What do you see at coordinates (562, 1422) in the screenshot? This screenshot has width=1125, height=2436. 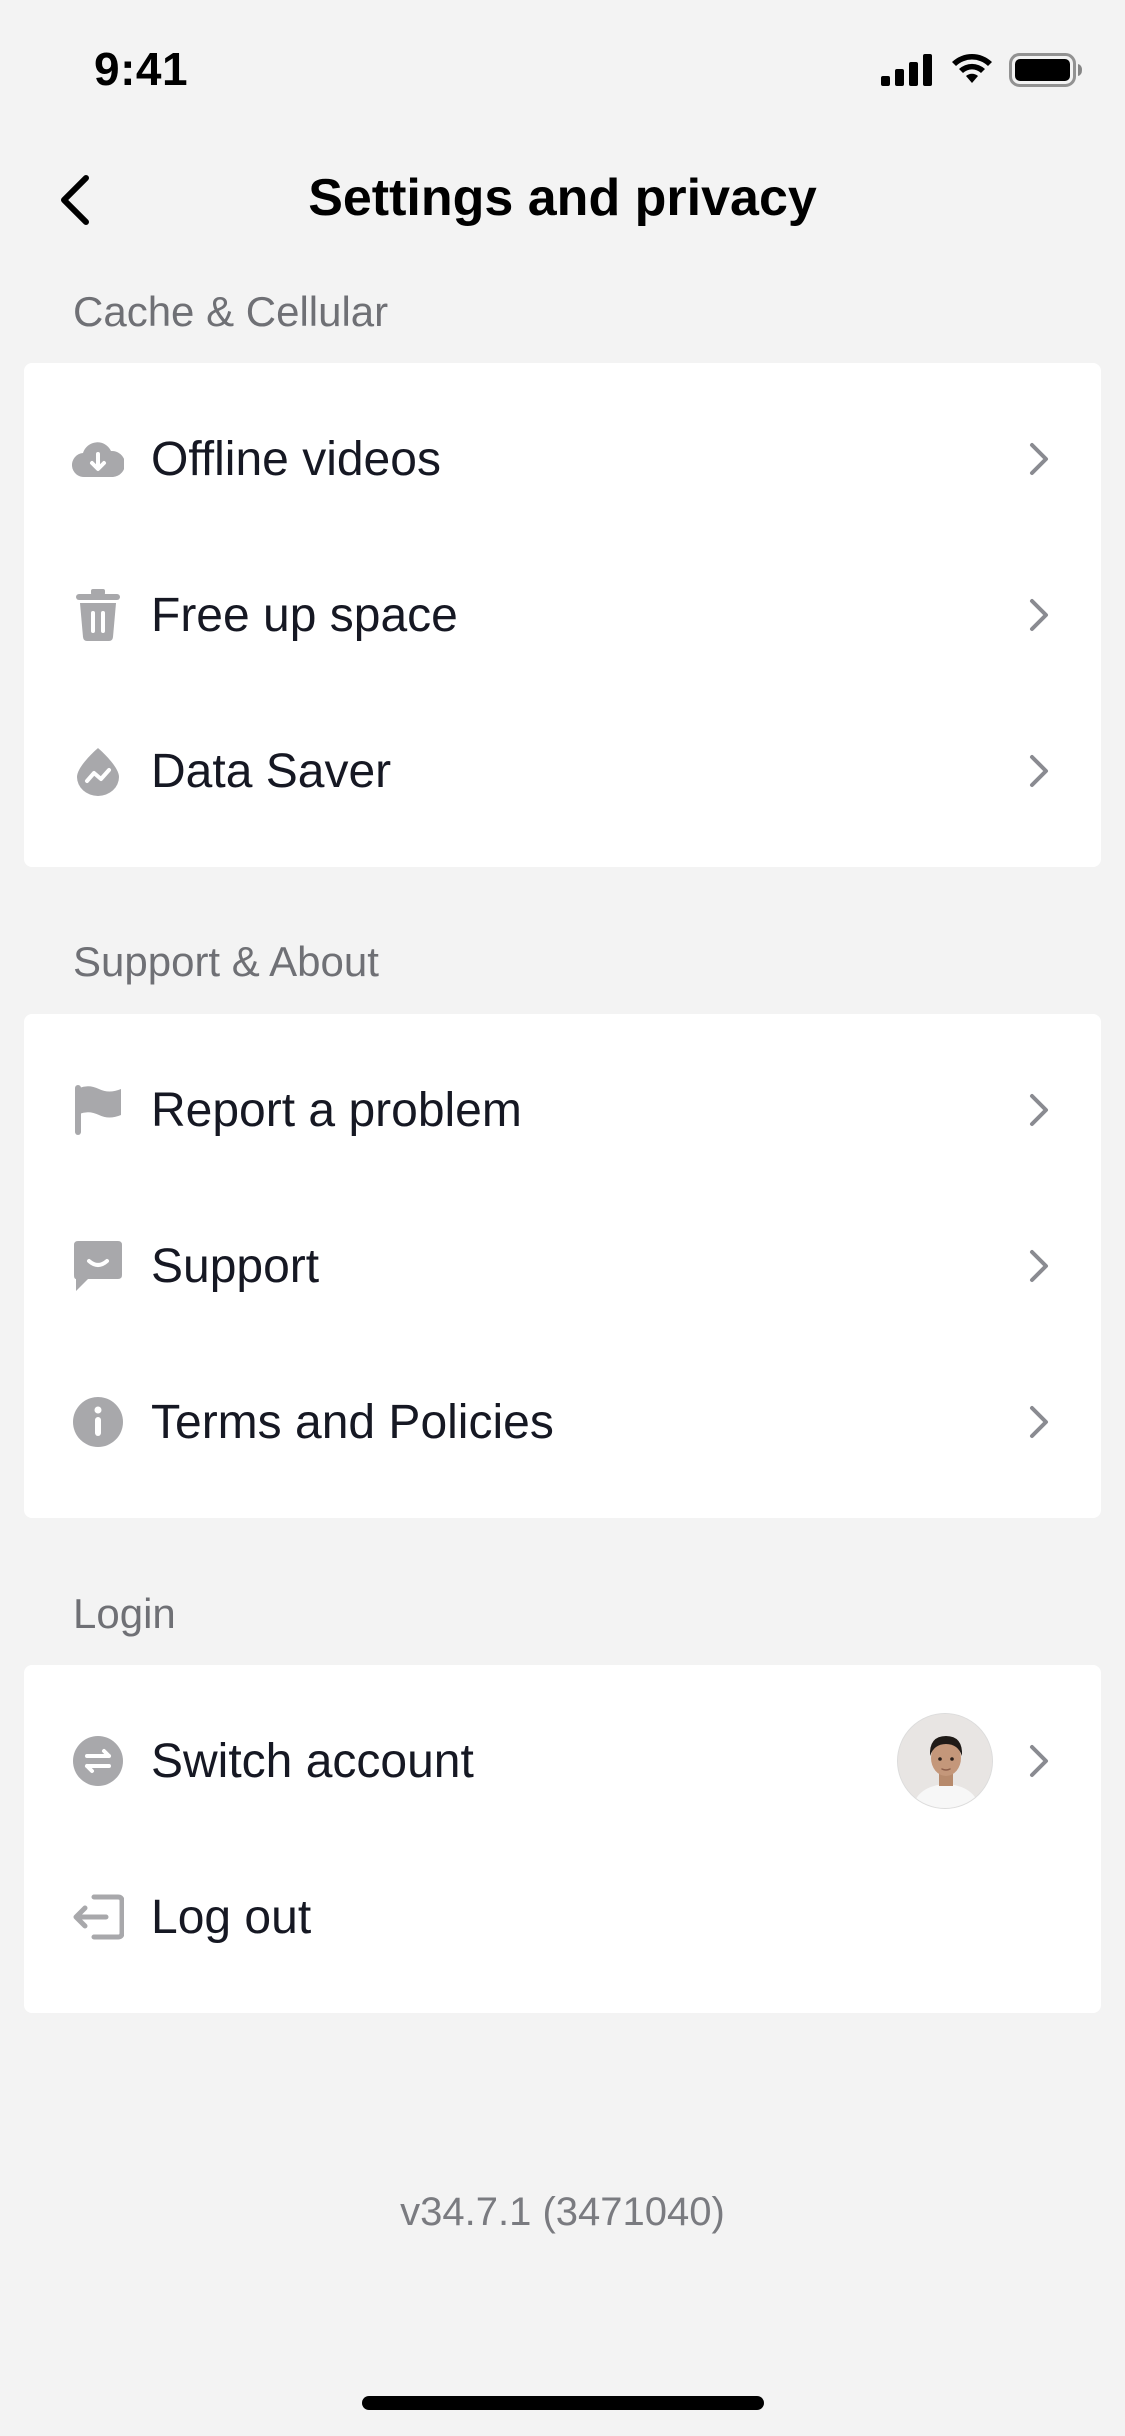 I see `settings-row-terms-policies: Terms and Policies` at bounding box center [562, 1422].